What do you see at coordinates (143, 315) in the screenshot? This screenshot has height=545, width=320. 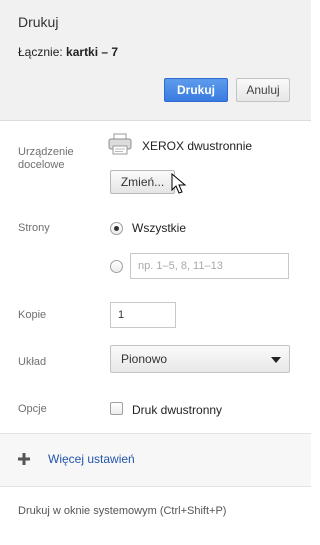 I see `copies-input: 1` at bounding box center [143, 315].